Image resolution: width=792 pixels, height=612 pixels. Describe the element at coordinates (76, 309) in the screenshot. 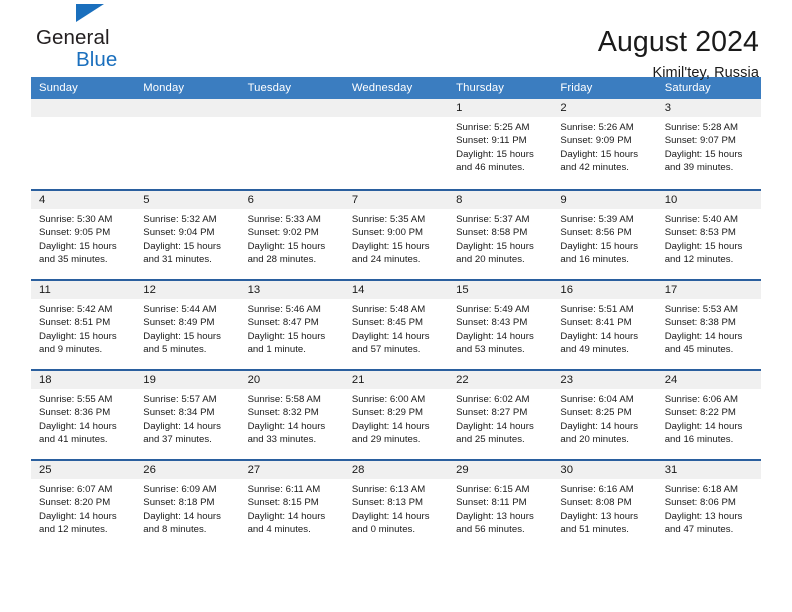

I see `day-detail-line: Sunrise: 5:42 AM` at that location.